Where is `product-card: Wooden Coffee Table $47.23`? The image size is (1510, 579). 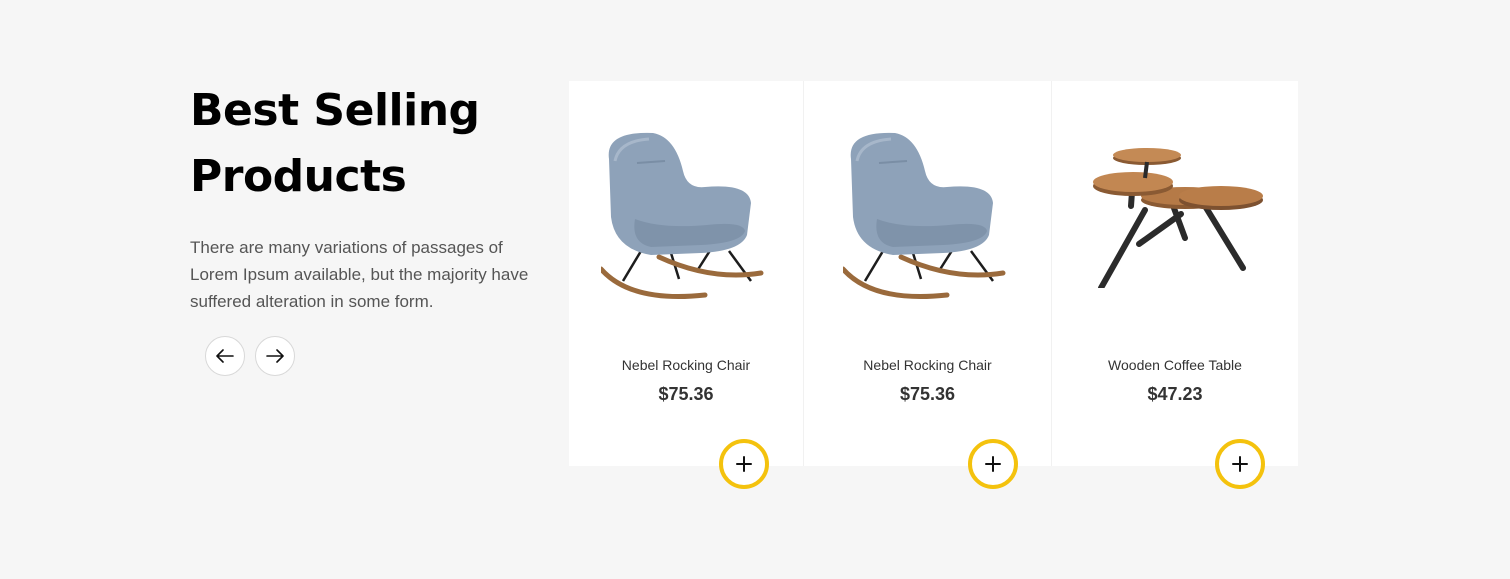
product-card: Wooden Coffee Table $47.23 is located at coordinates (1174, 285).